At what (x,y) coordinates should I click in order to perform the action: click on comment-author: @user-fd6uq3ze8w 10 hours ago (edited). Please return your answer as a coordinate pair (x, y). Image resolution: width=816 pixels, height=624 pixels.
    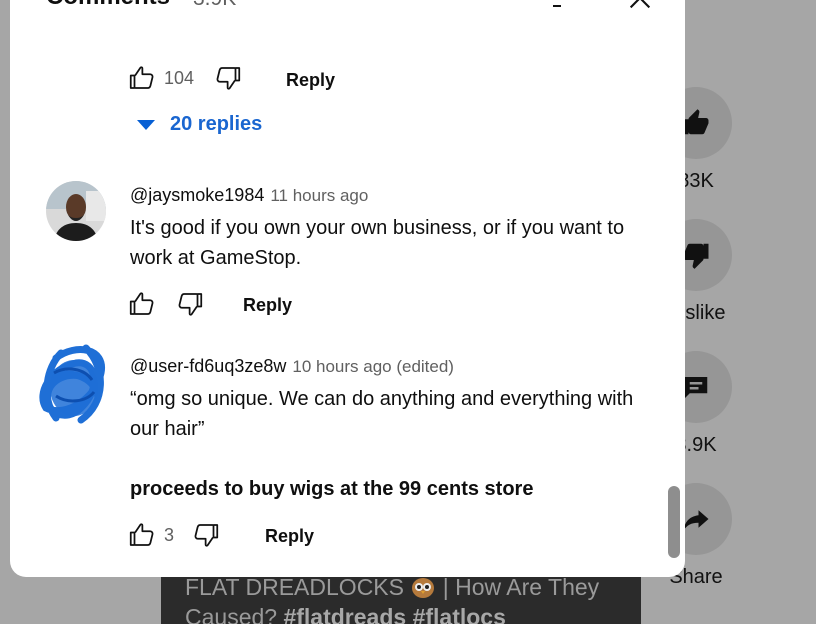
    Looking at the image, I should click on (292, 366).